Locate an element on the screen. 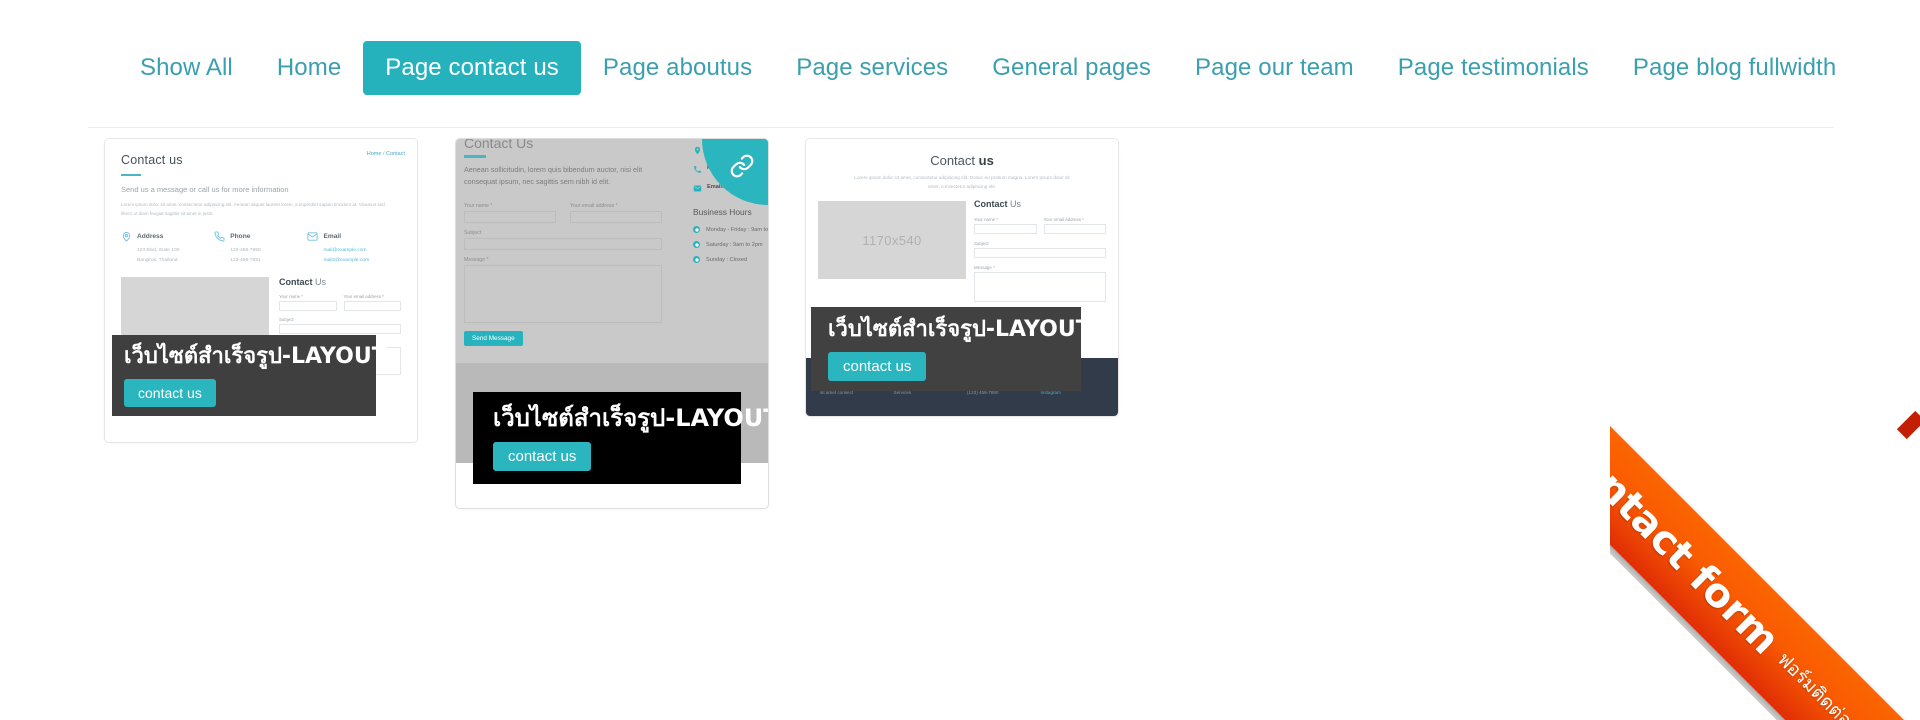  contact-line-address-1: 123 Blvd, Suite 100 is located at coordinates (158, 251).